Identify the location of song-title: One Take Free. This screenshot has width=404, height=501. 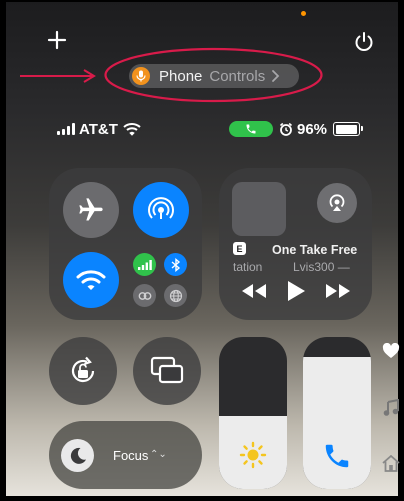
(315, 250).